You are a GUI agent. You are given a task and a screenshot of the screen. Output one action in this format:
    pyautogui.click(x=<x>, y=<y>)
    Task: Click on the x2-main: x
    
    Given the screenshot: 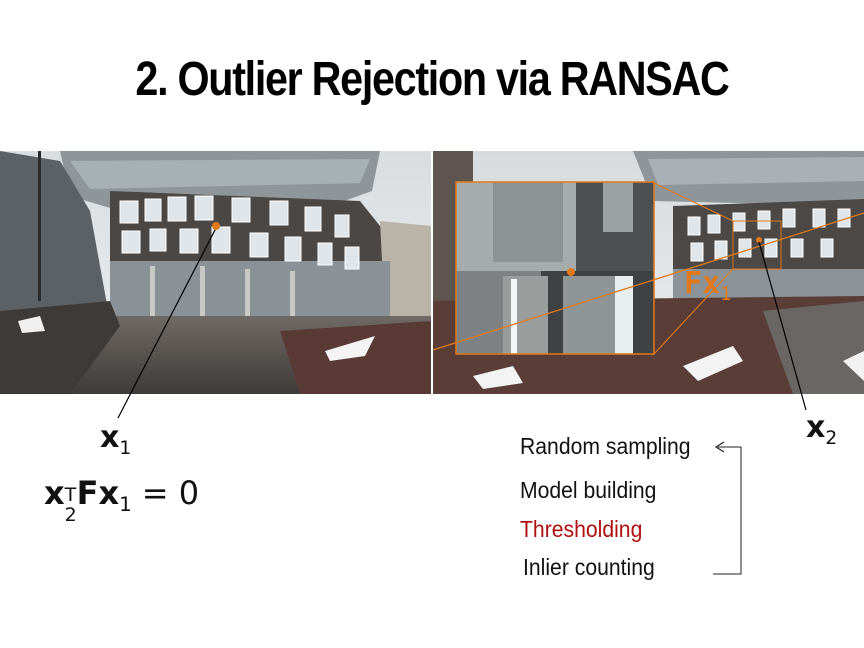 What is the action you would take?
    pyautogui.click(x=816, y=427)
    